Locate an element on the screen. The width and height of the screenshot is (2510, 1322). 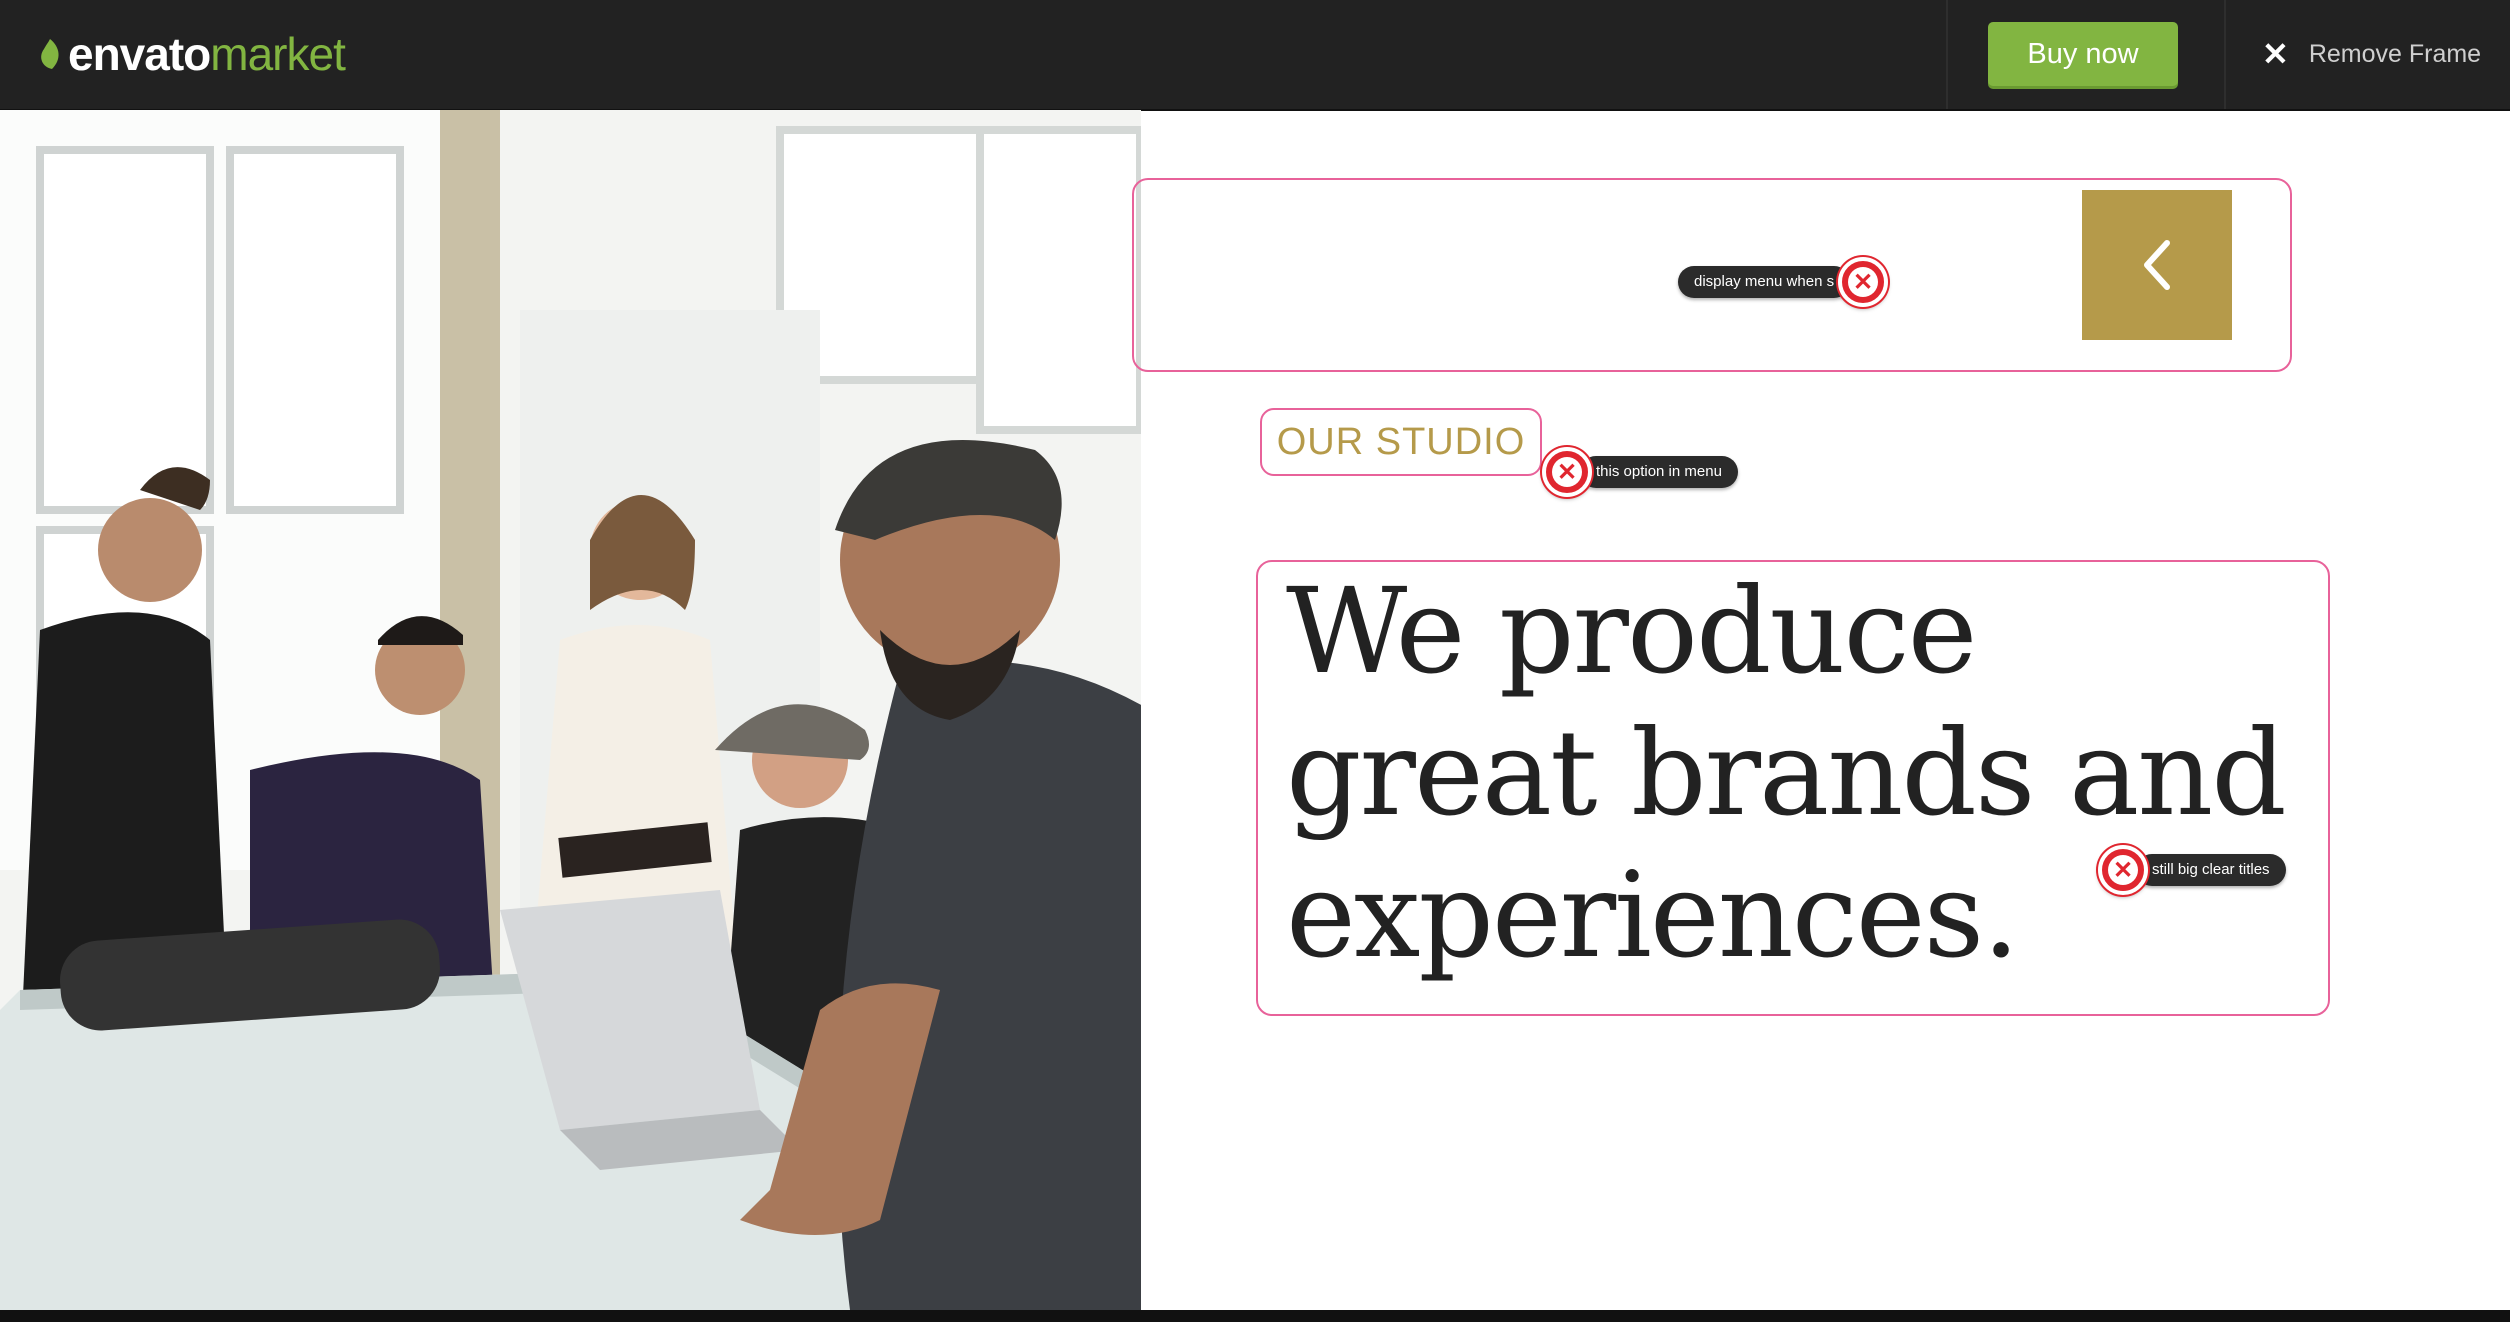
annotation-text: display menu when s is located at coordinates (1764, 282).